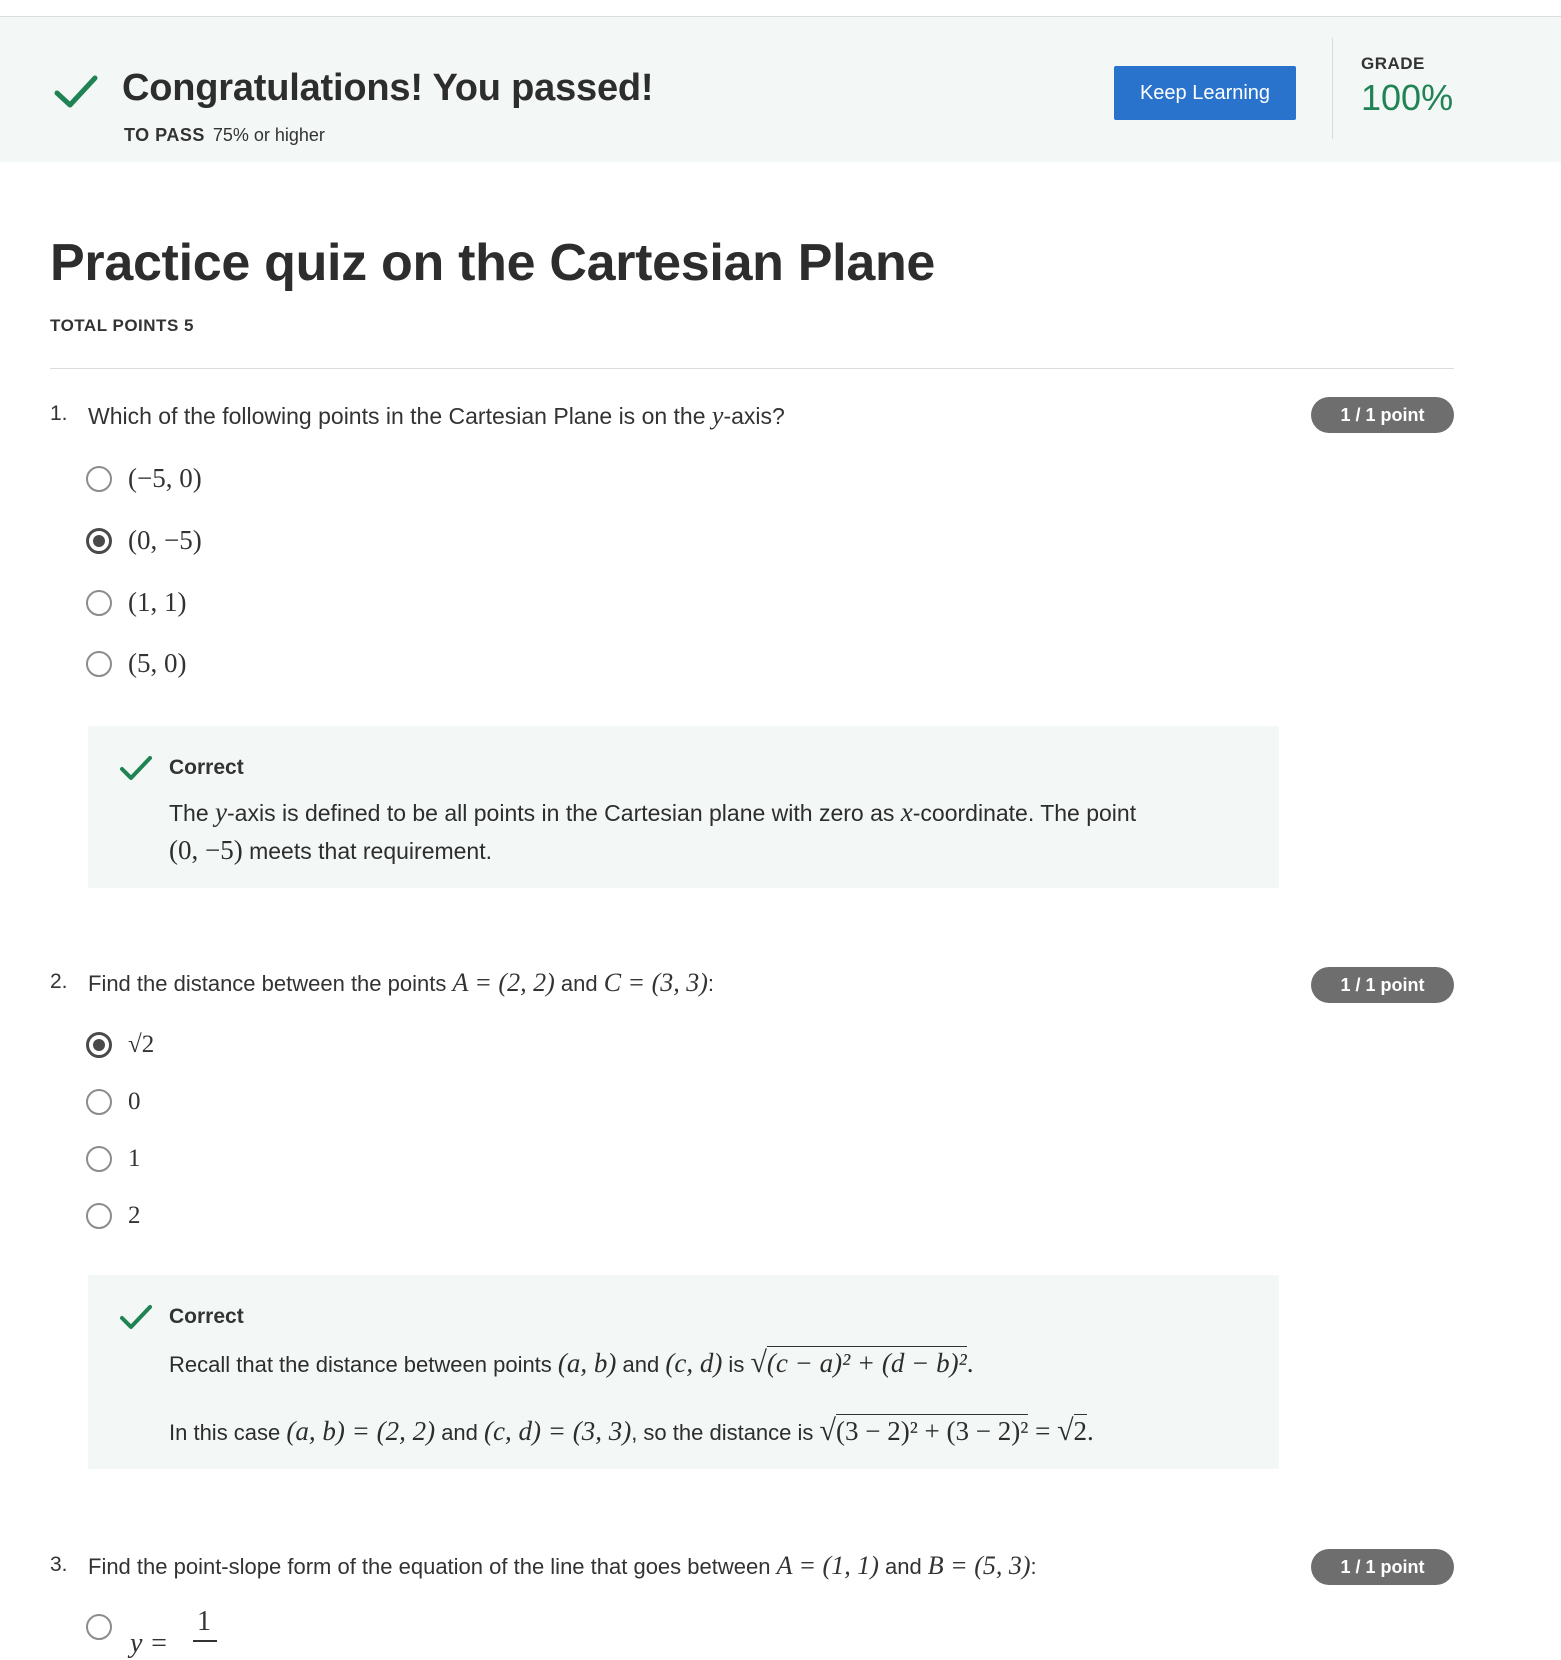 The height and width of the screenshot is (1660, 1561). Describe the element at coordinates (149, 1643) in the screenshot. I see `option-equation-lhs: y =` at that location.